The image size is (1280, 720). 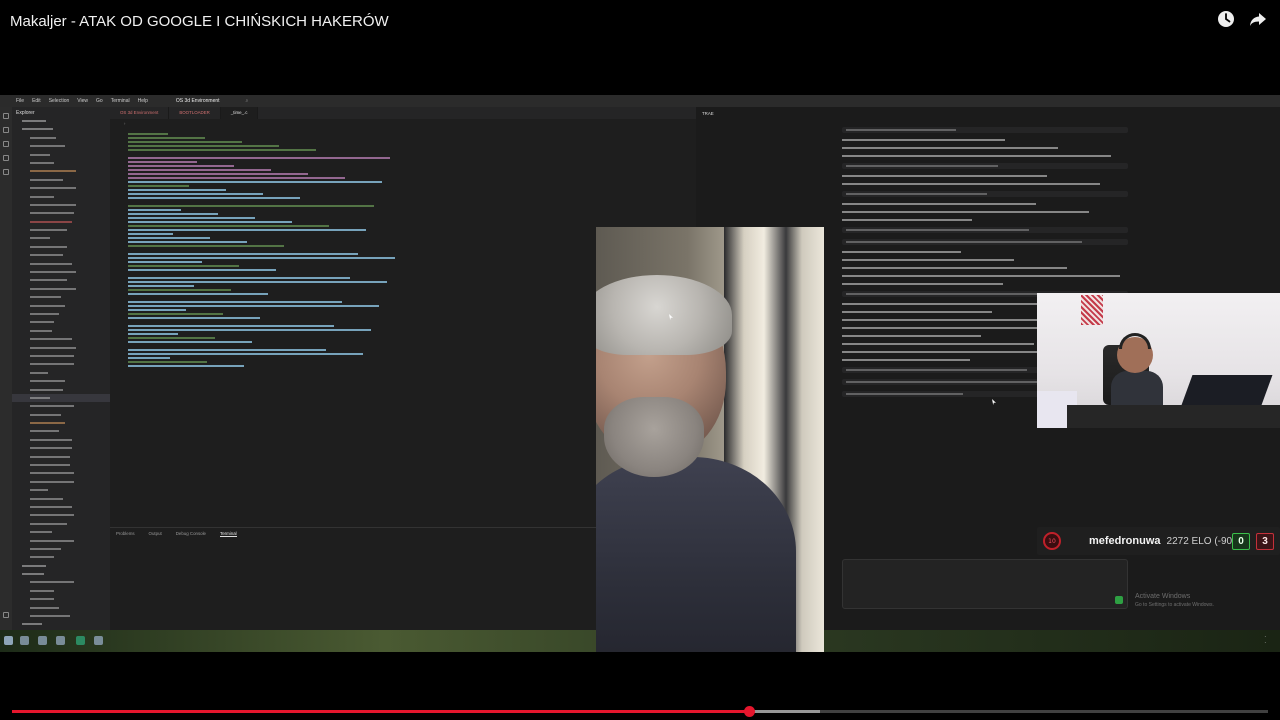 I want to click on tab-time-c: _time_.c, so click(x=240, y=113).